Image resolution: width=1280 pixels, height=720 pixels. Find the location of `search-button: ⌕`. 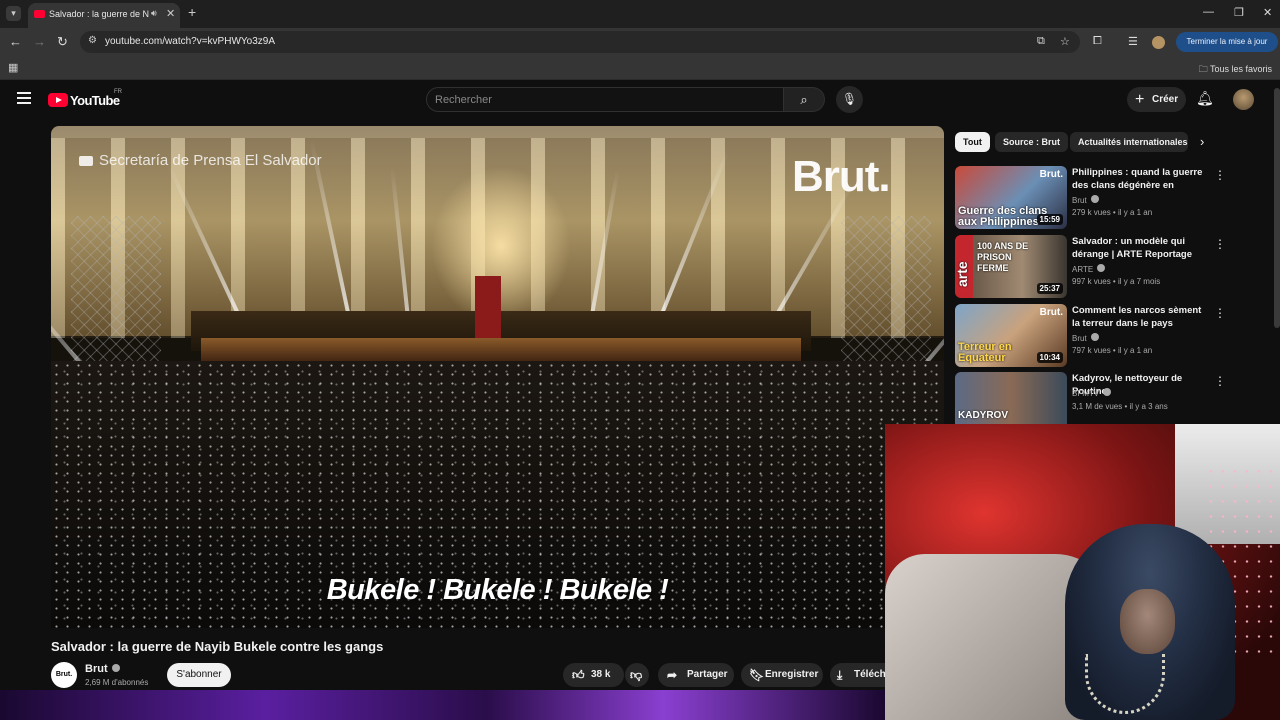

search-button: ⌕ is located at coordinates (804, 99).